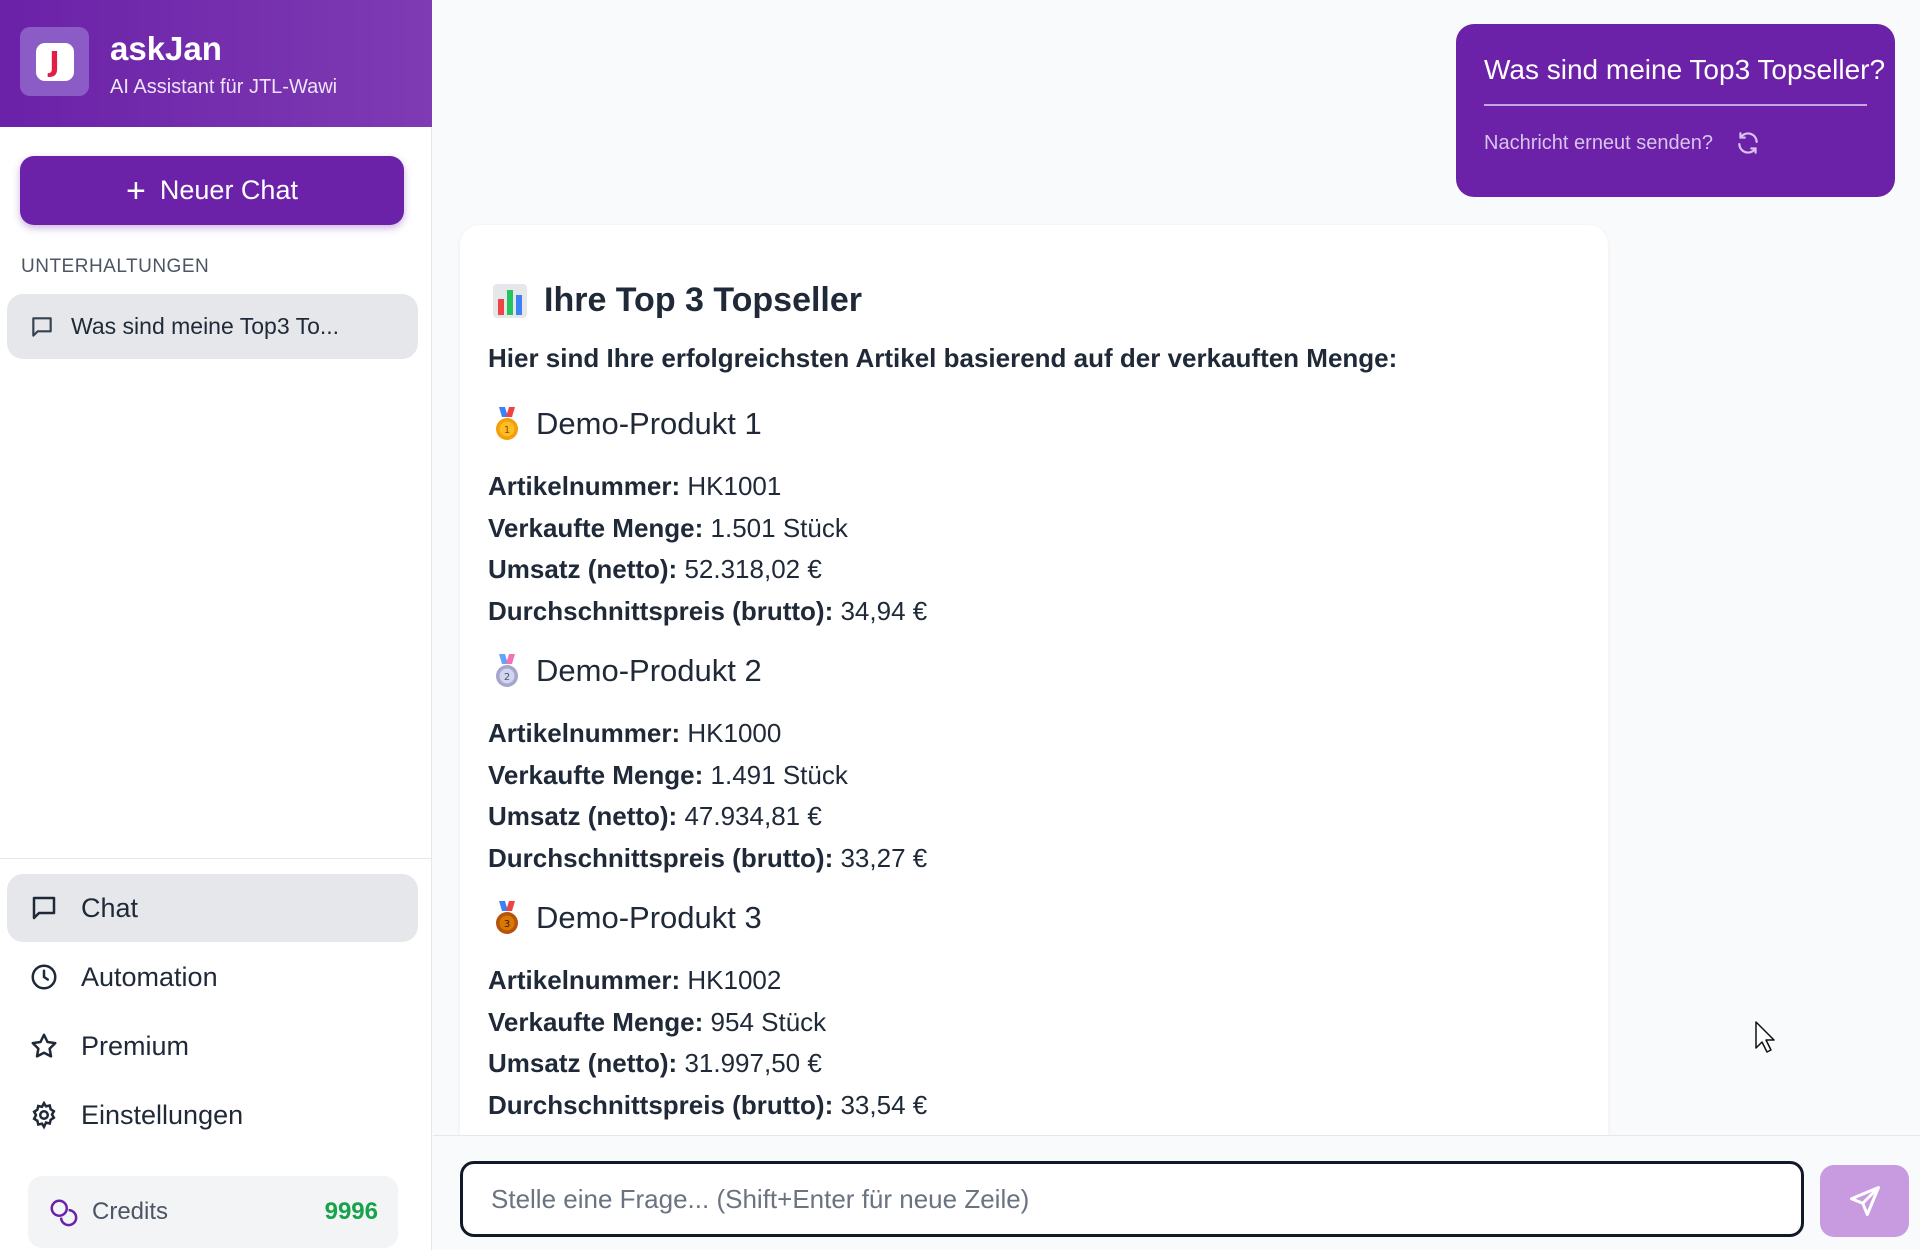 The width and height of the screenshot is (1920, 1250). What do you see at coordinates (884, 857) in the screenshot?
I see `row-value: 33,27 €` at bounding box center [884, 857].